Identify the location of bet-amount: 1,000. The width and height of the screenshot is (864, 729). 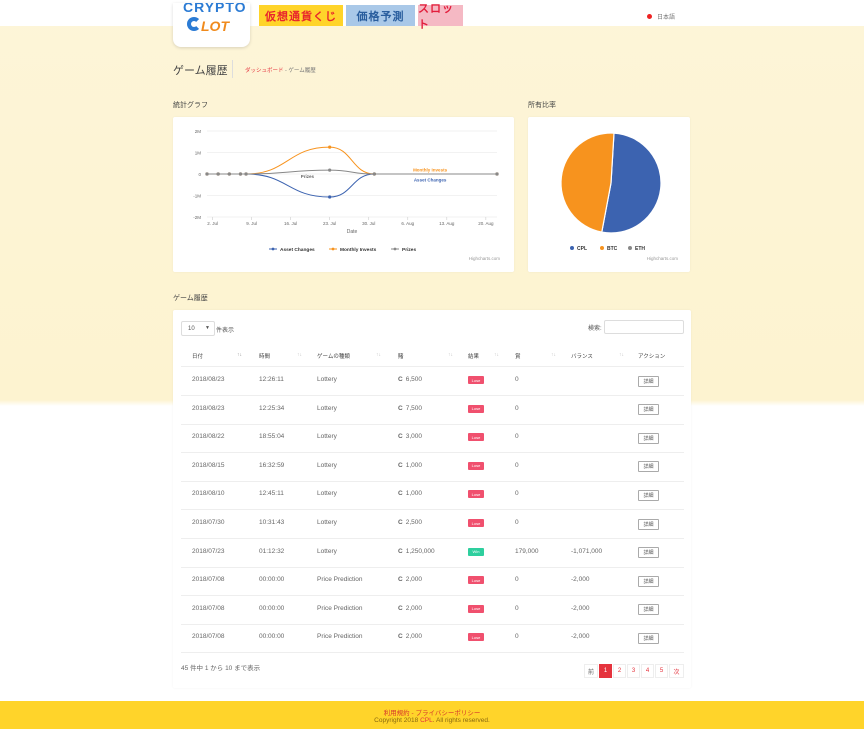
(413, 494).